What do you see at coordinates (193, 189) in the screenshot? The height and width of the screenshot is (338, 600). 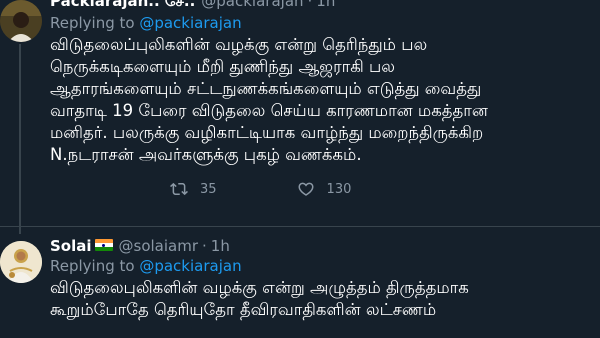 I see `retweet-button: 35` at bounding box center [193, 189].